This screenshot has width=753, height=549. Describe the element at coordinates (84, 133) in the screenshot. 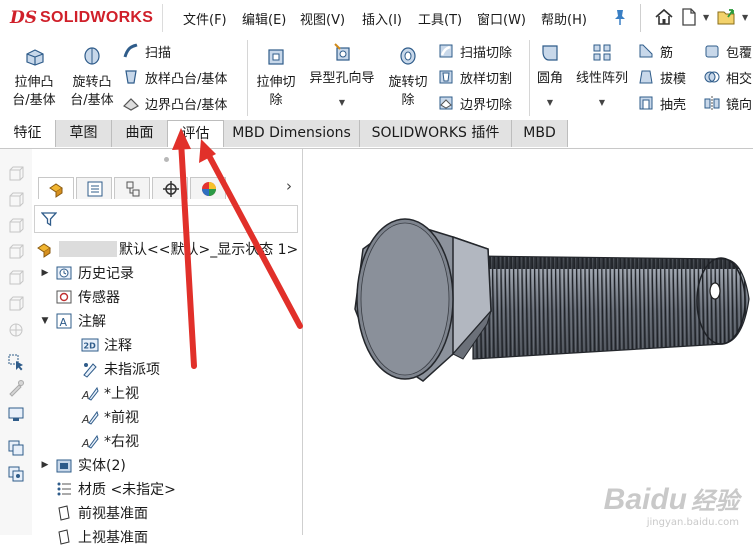

I see `tab-sketch: 草图` at that location.